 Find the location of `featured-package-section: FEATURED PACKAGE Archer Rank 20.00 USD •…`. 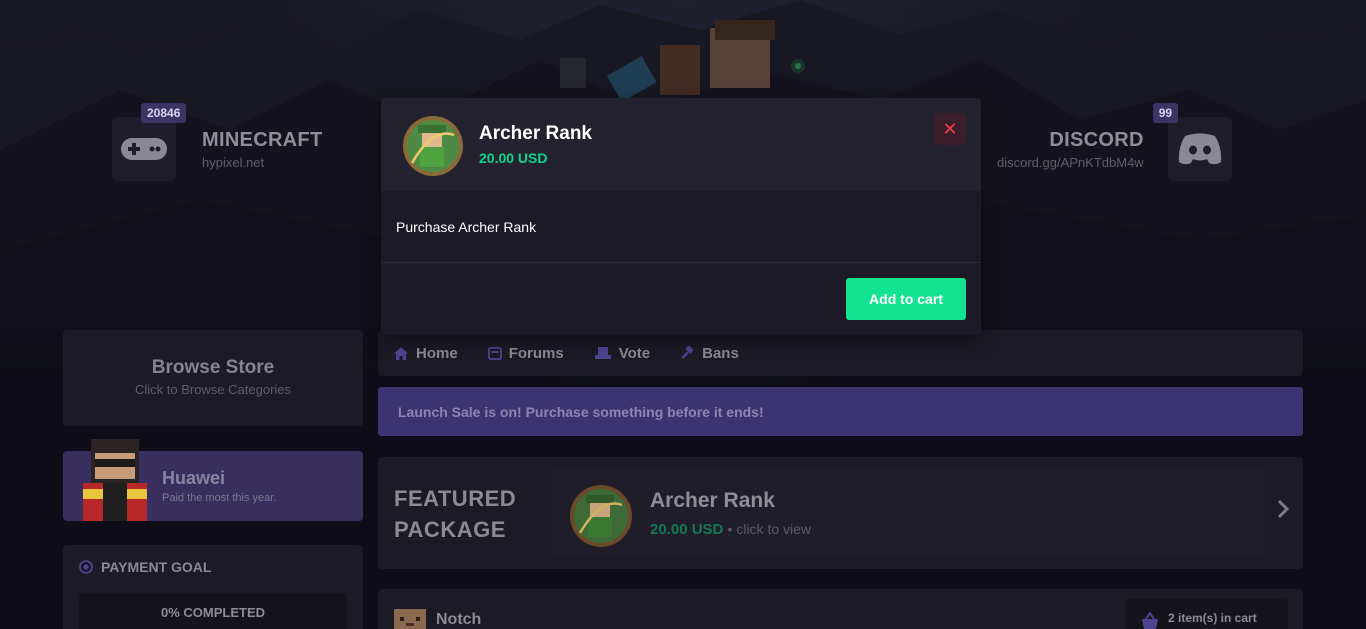

featured-package-section: FEATURED PACKAGE Archer Rank 20.00 USD •… is located at coordinates (840, 513).